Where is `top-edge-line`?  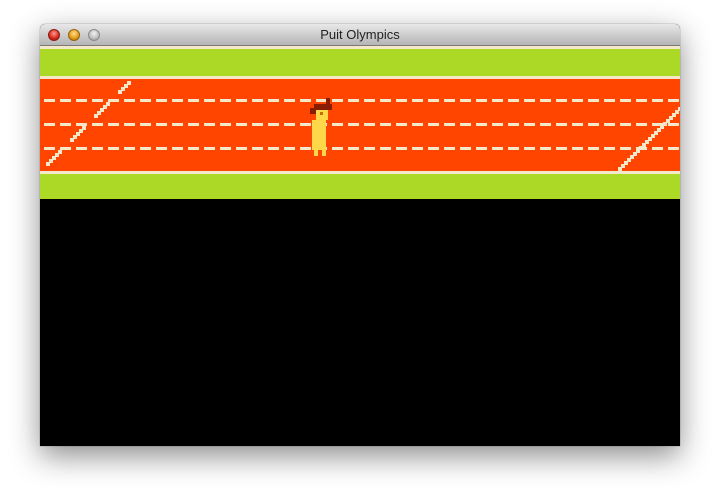 top-edge-line is located at coordinates (360, 47).